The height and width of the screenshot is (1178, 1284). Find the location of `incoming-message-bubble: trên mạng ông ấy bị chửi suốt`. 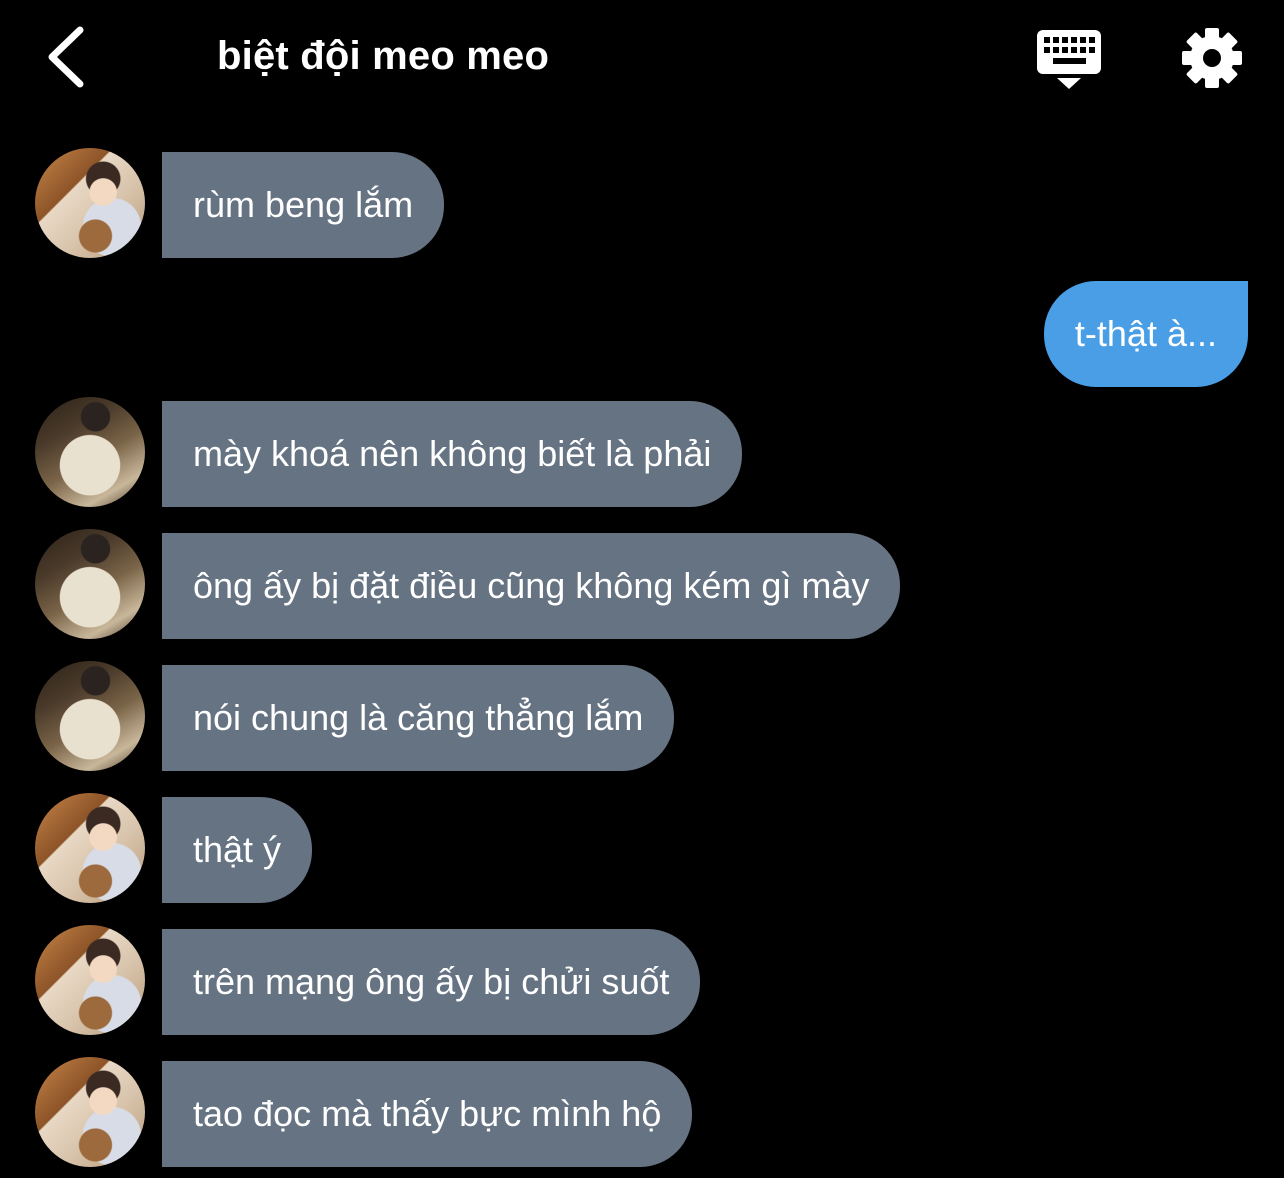

incoming-message-bubble: trên mạng ông ấy bị chửi suốt is located at coordinates (431, 982).